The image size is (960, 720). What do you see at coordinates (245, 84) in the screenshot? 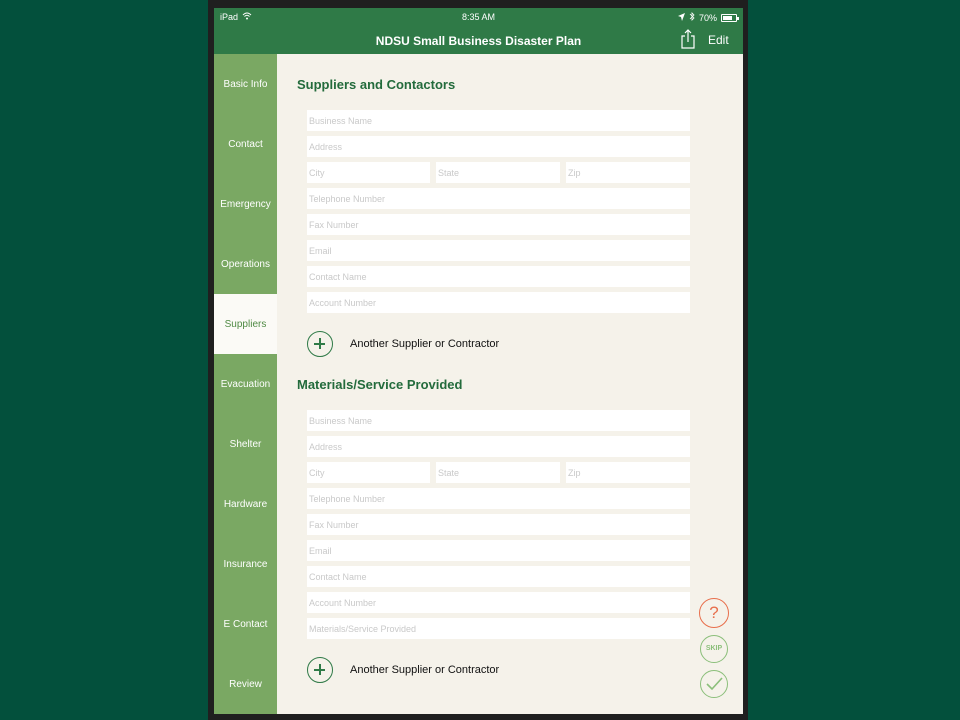
I see `sidebar-item-basic-info: Basic Info` at bounding box center [245, 84].